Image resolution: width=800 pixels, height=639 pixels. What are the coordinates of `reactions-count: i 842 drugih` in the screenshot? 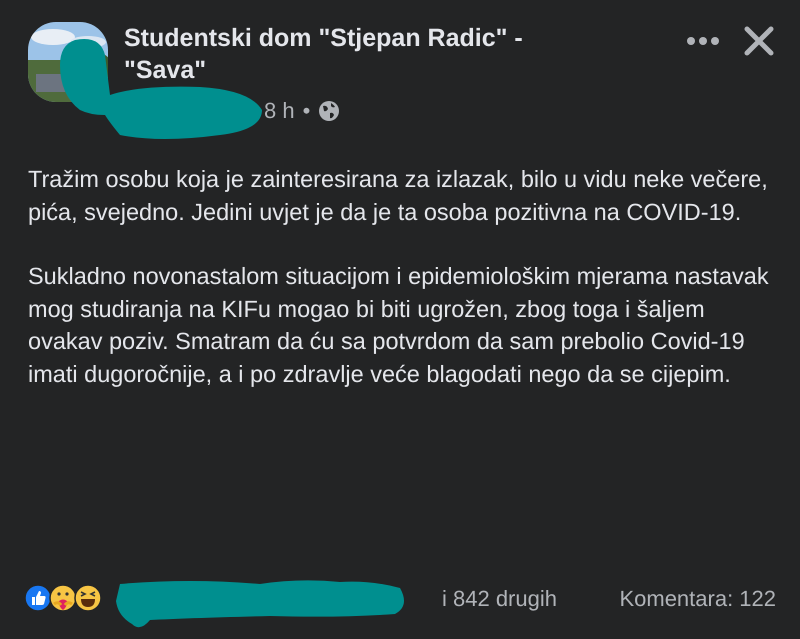 It's located at (499, 598).